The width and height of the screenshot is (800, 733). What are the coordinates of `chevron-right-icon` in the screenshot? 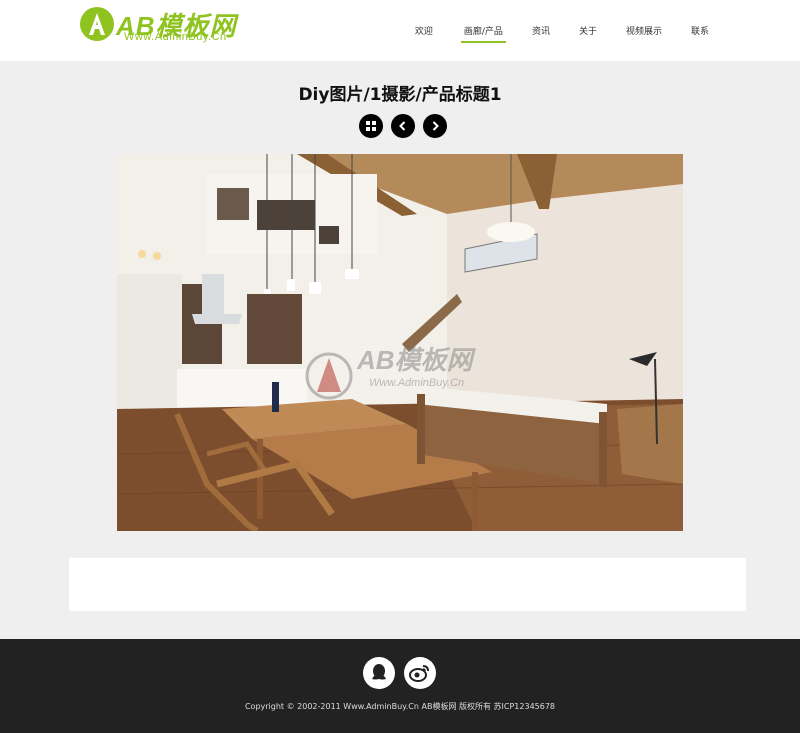 It's located at (435, 126).